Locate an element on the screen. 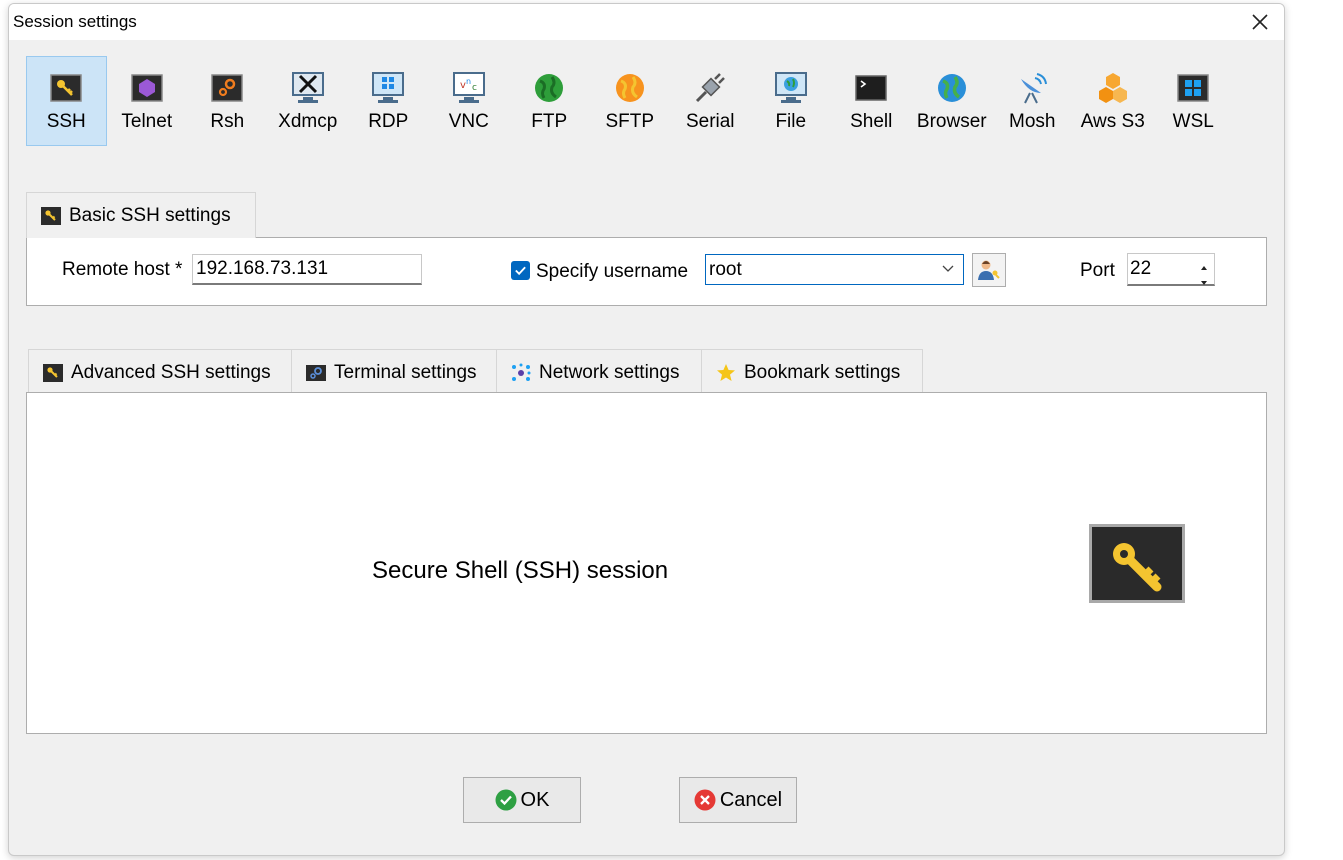 This screenshot has width=1343, height=860. close-icon is located at coordinates (1260, 22).